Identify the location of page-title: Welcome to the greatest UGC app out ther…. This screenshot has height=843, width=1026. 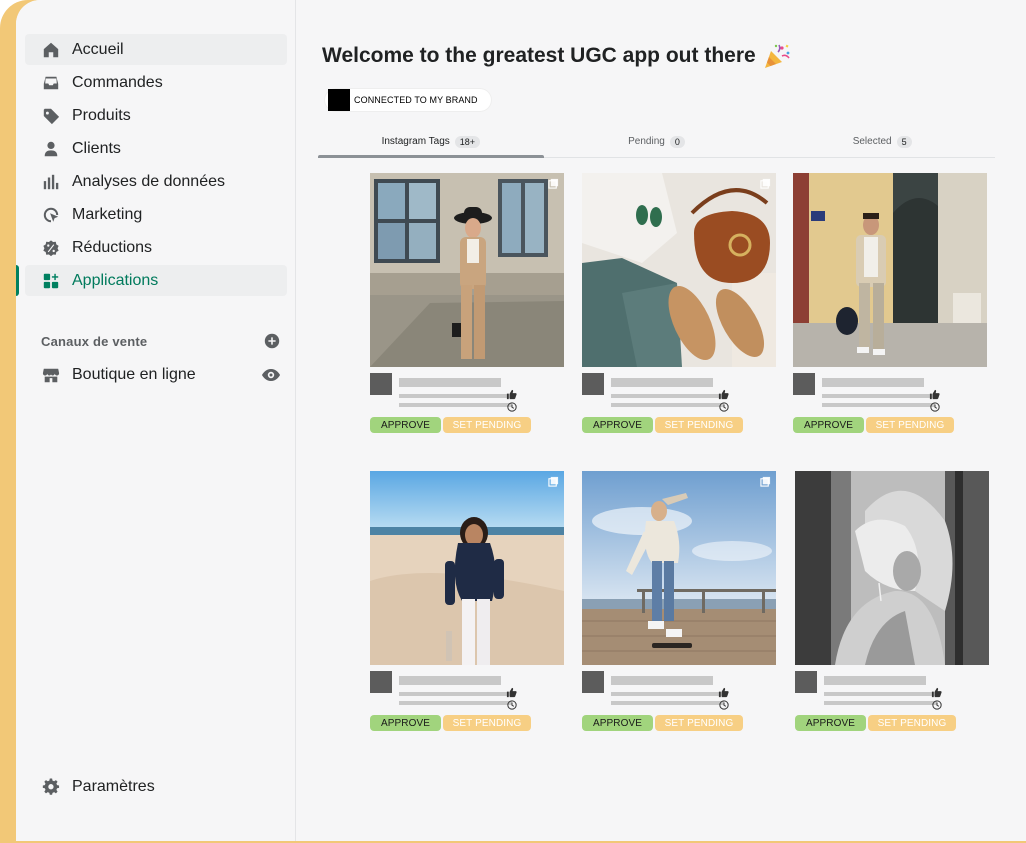
(557, 56).